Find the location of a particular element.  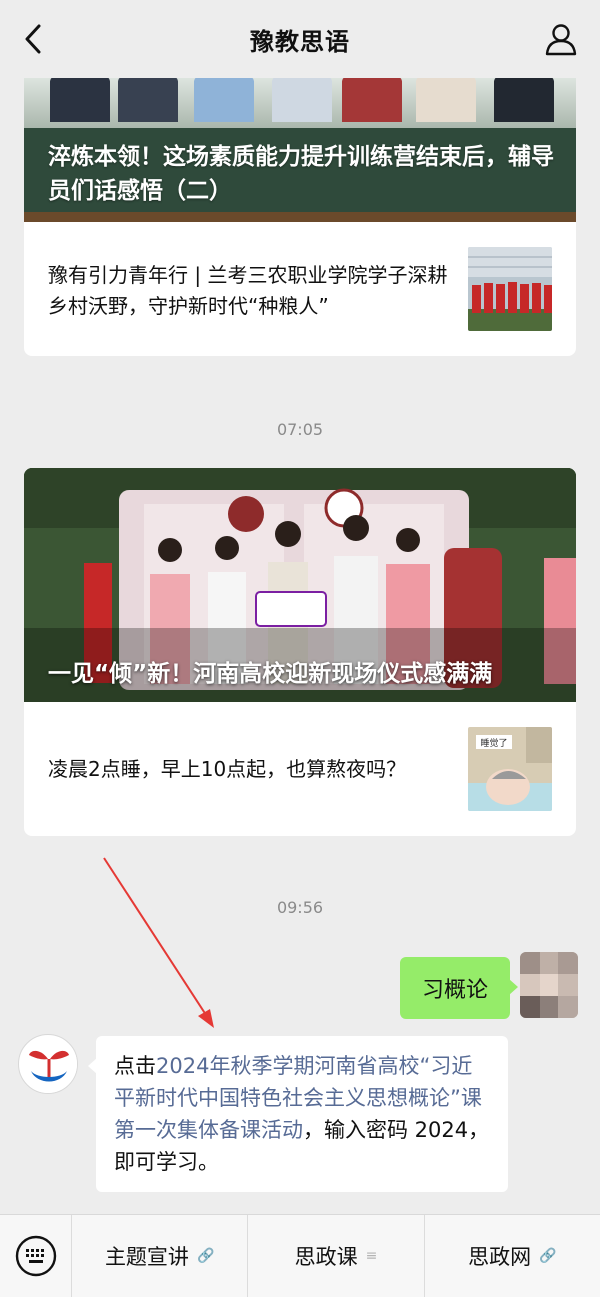

timestamp: 09:56 is located at coordinates (300, 907).